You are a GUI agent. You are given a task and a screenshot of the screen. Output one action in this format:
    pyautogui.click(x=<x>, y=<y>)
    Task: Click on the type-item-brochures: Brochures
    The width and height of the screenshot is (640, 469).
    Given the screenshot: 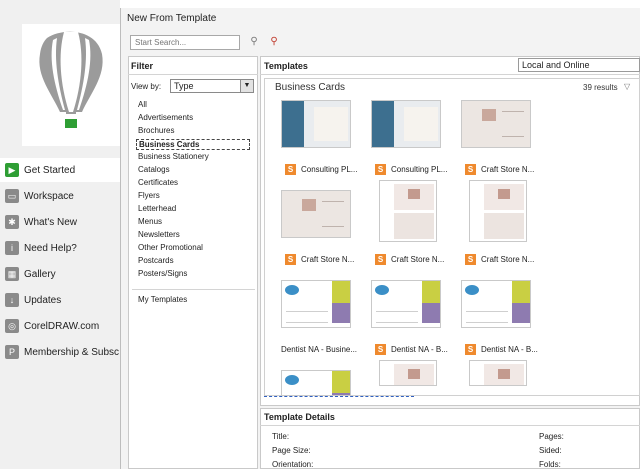 What is the action you would take?
    pyautogui.click(x=156, y=130)
    